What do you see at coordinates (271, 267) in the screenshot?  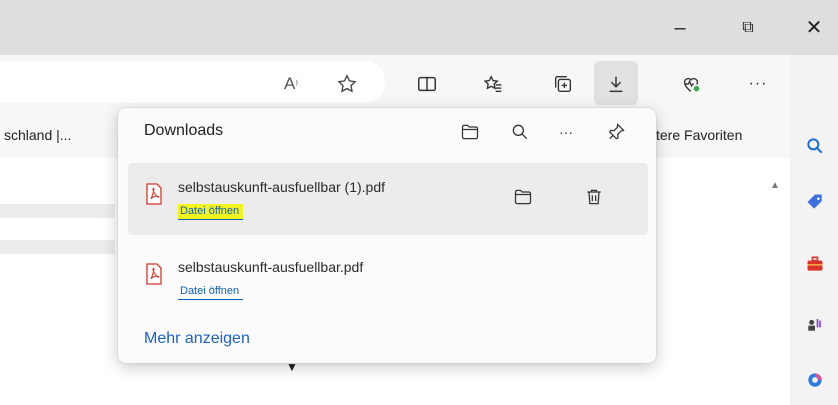 I see `download-filename: selbstauskunft-ausfuellbar.pdf` at bounding box center [271, 267].